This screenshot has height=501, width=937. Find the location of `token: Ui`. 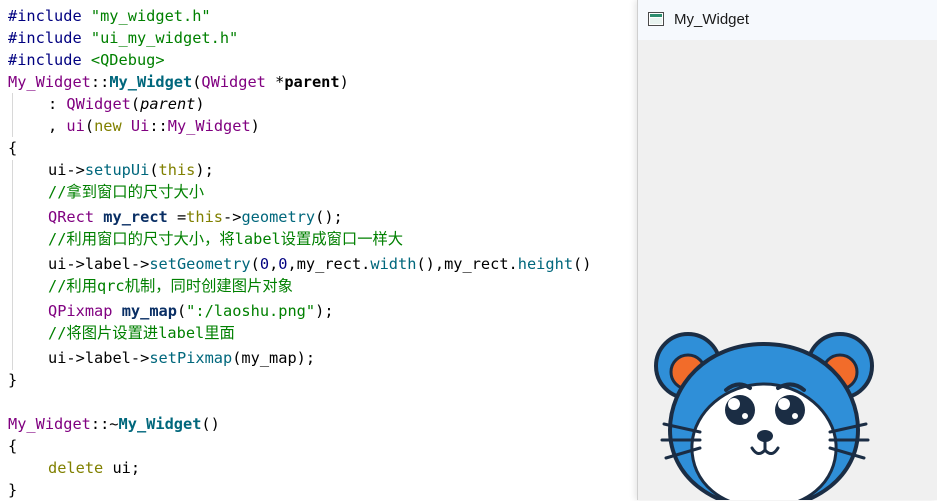

token: Ui is located at coordinates (140, 126).